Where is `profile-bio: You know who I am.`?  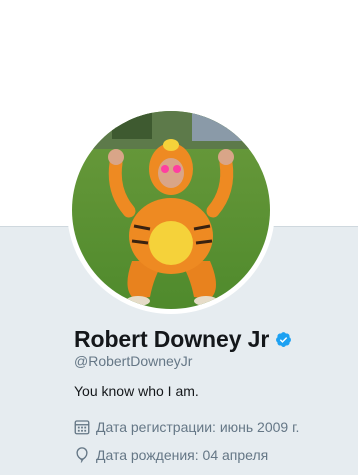
profile-bio: You know who I am. is located at coordinates (136, 391).